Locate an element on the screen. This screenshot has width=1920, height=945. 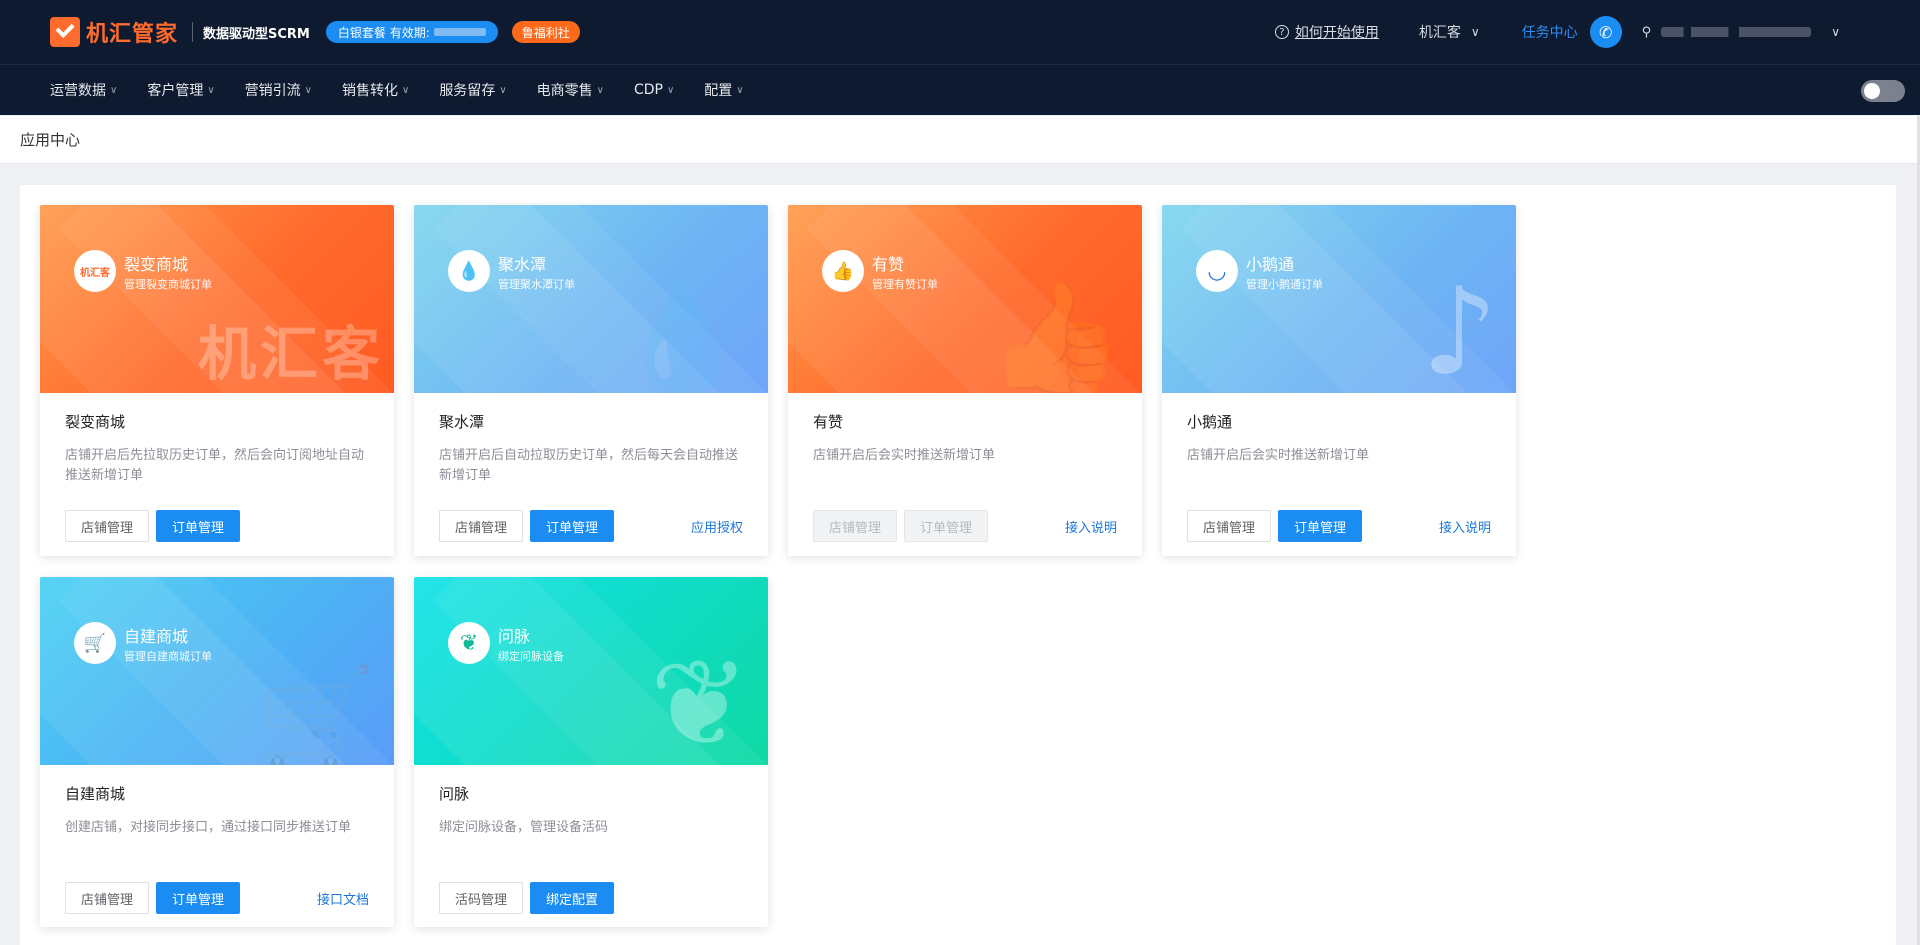
theme-toggle is located at coordinates (1883, 91).